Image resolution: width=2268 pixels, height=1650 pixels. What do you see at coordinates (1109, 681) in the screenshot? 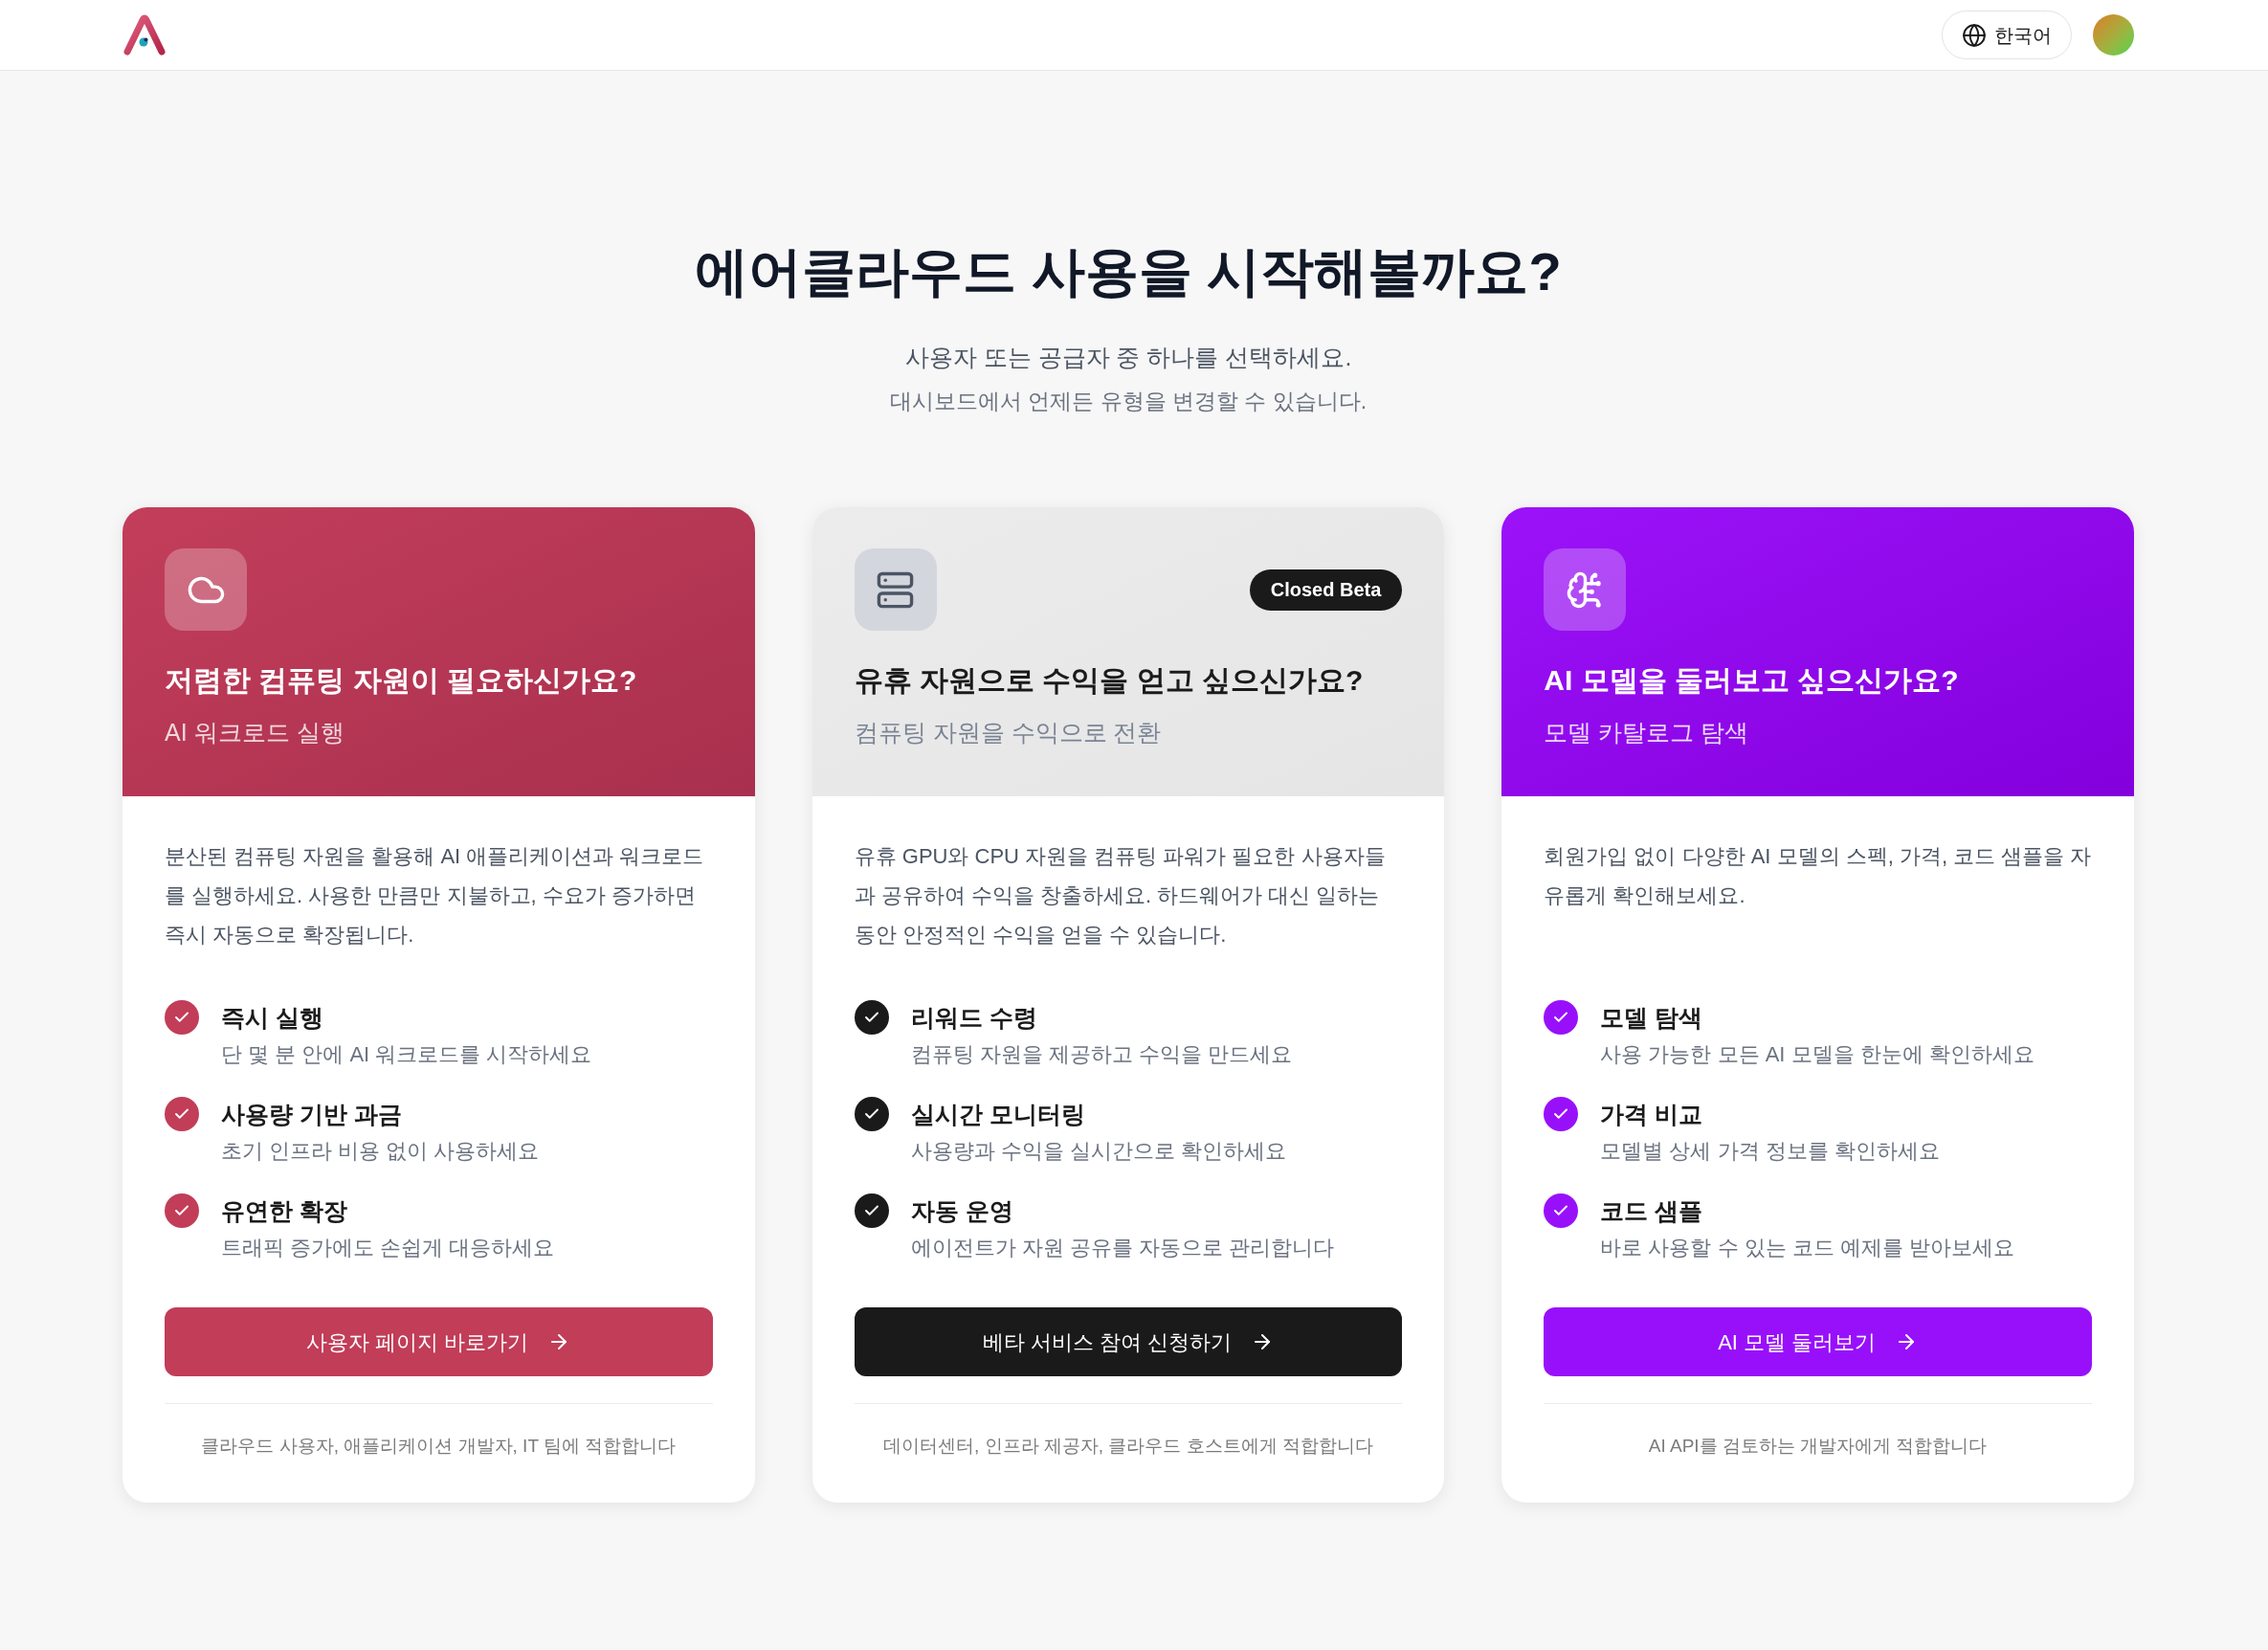
I see `card-title: 유휴 자원으로 수익을 얻고 싶으신가요?` at bounding box center [1109, 681].